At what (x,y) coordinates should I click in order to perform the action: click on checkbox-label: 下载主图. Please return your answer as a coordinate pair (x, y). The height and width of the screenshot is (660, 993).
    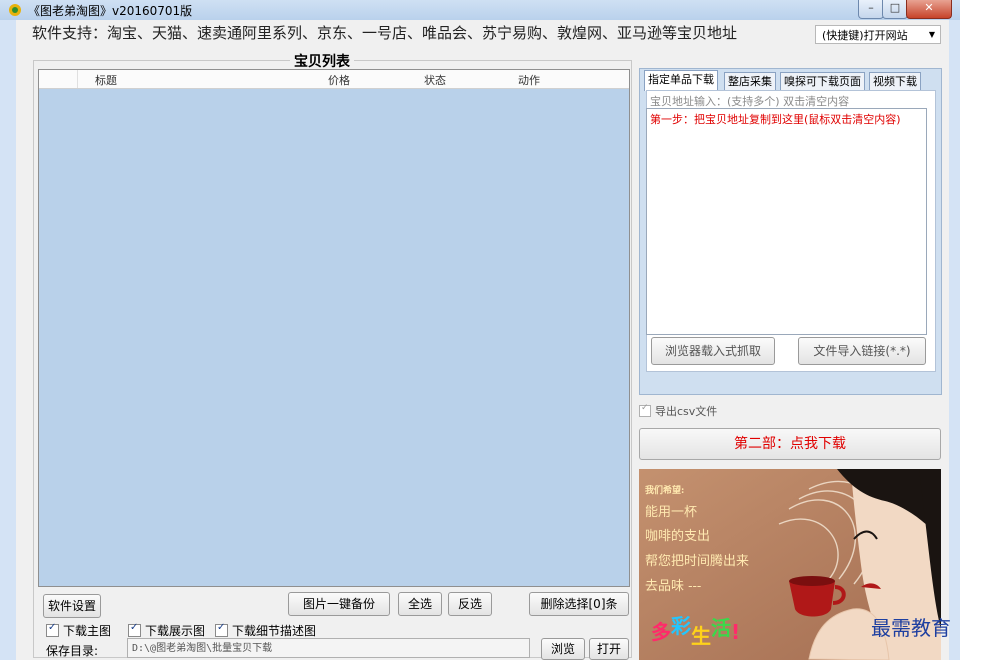
    Looking at the image, I should click on (87, 631).